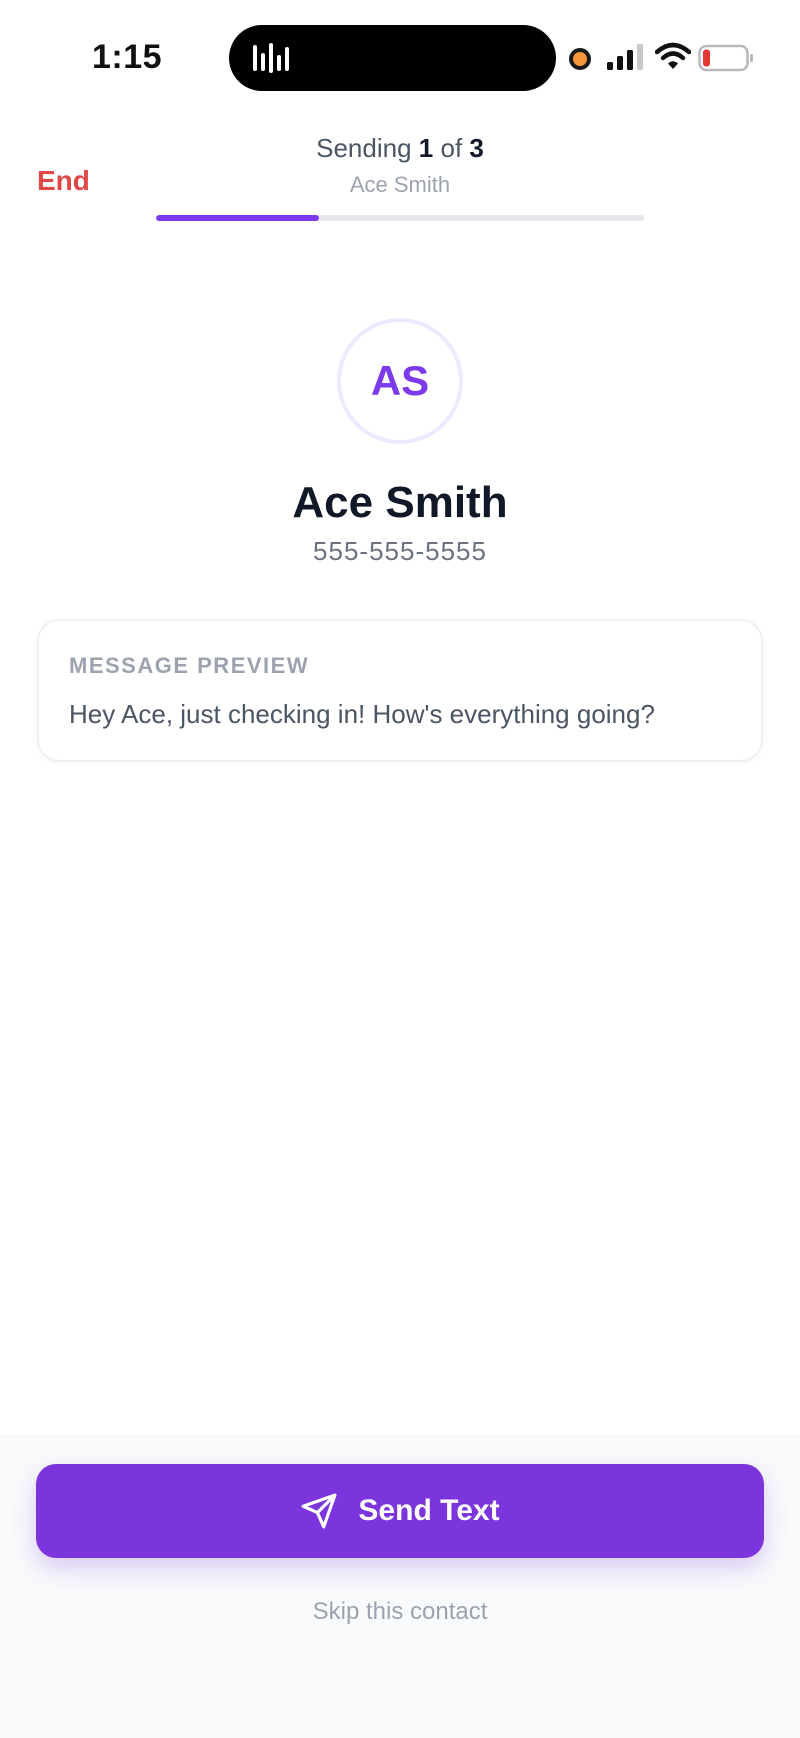 The image size is (800, 1738). What do you see at coordinates (673, 55) in the screenshot?
I see `wifi-icon` at bounding box center [673, 55].